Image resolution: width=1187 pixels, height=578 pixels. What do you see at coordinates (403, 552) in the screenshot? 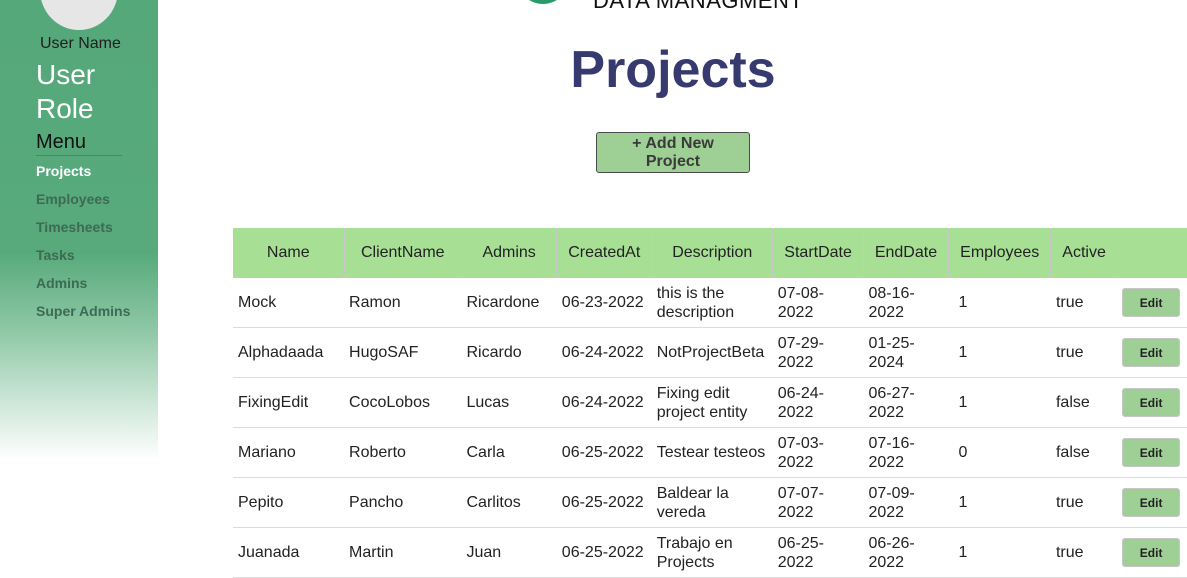
I see `cell-client-name: Martin` at bounding box center [403, 552].